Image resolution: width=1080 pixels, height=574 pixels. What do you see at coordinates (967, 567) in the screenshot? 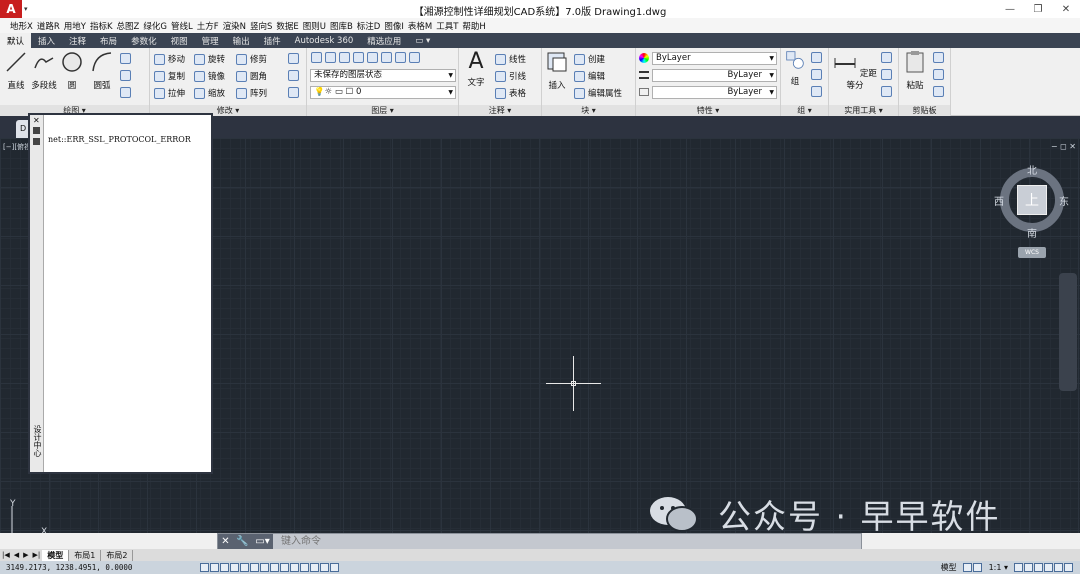
I see `quick-view-layouts-icon` at bounding box center [967, 567].